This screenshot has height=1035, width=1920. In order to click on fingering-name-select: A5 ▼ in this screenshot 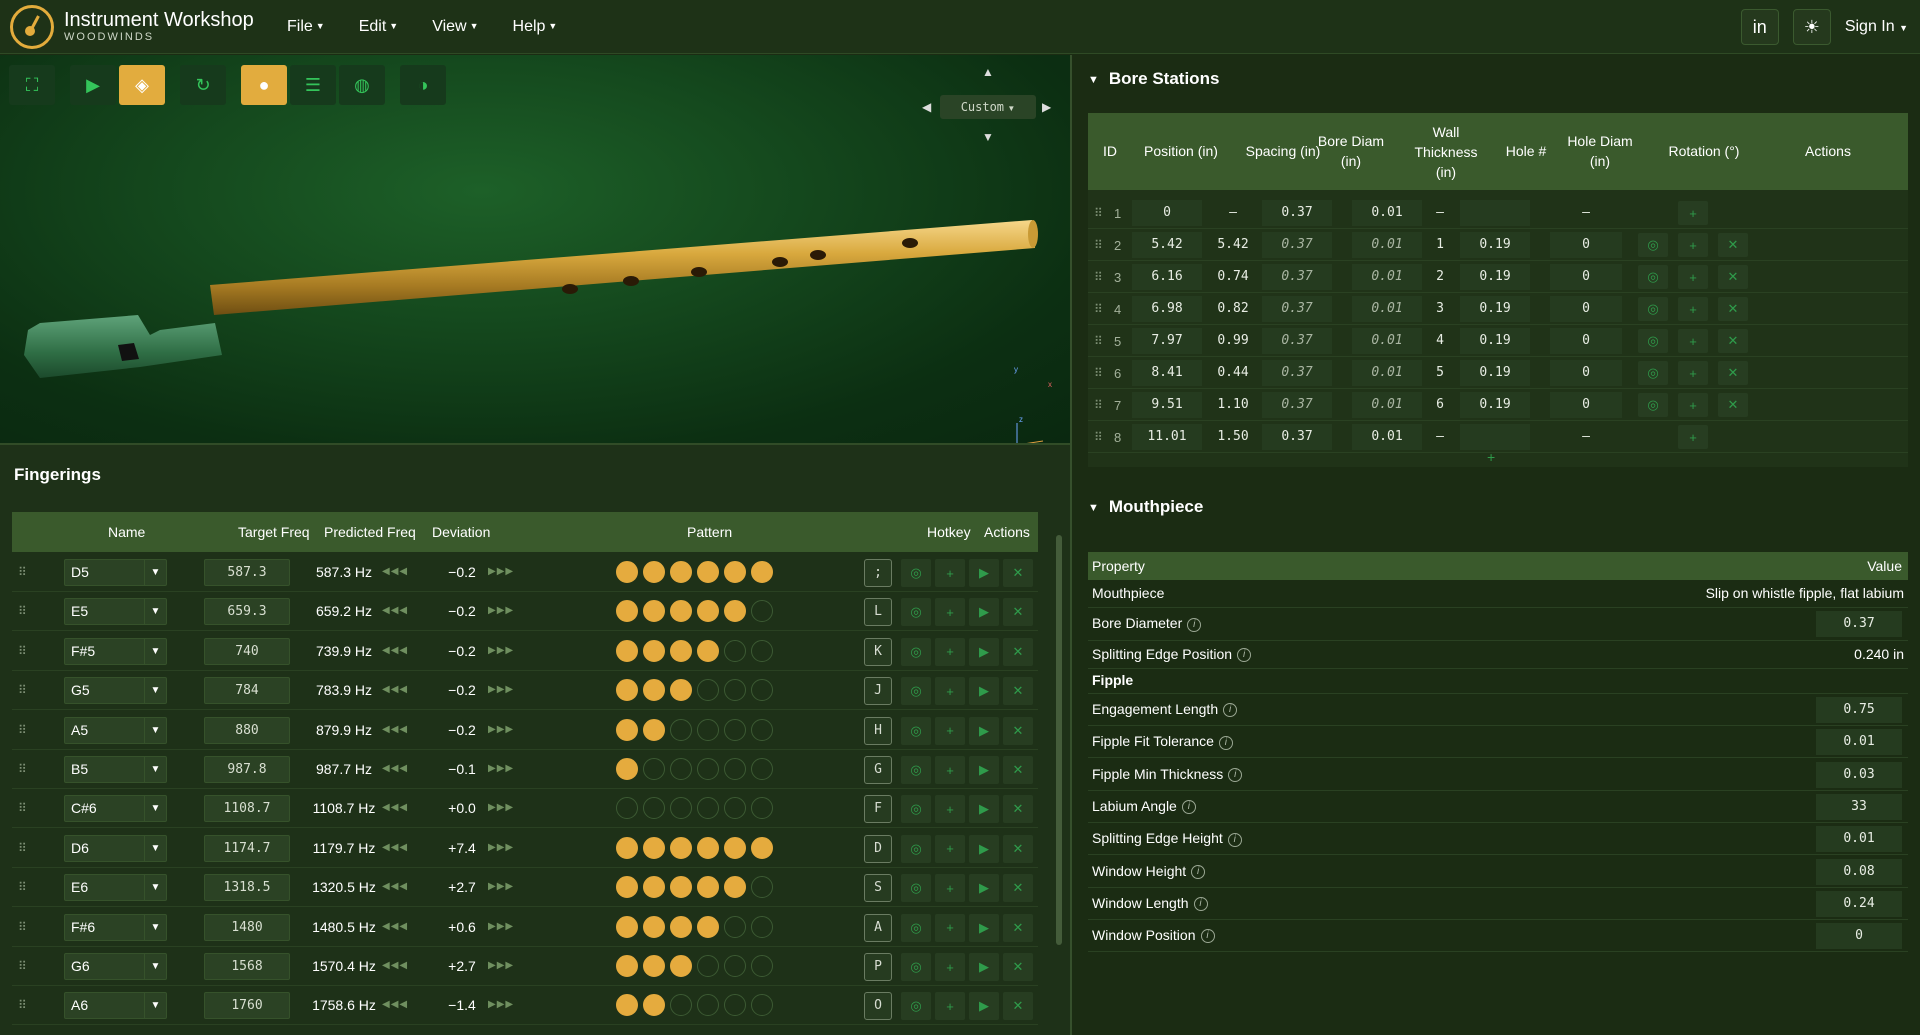, I will do `click(115, 730)`.